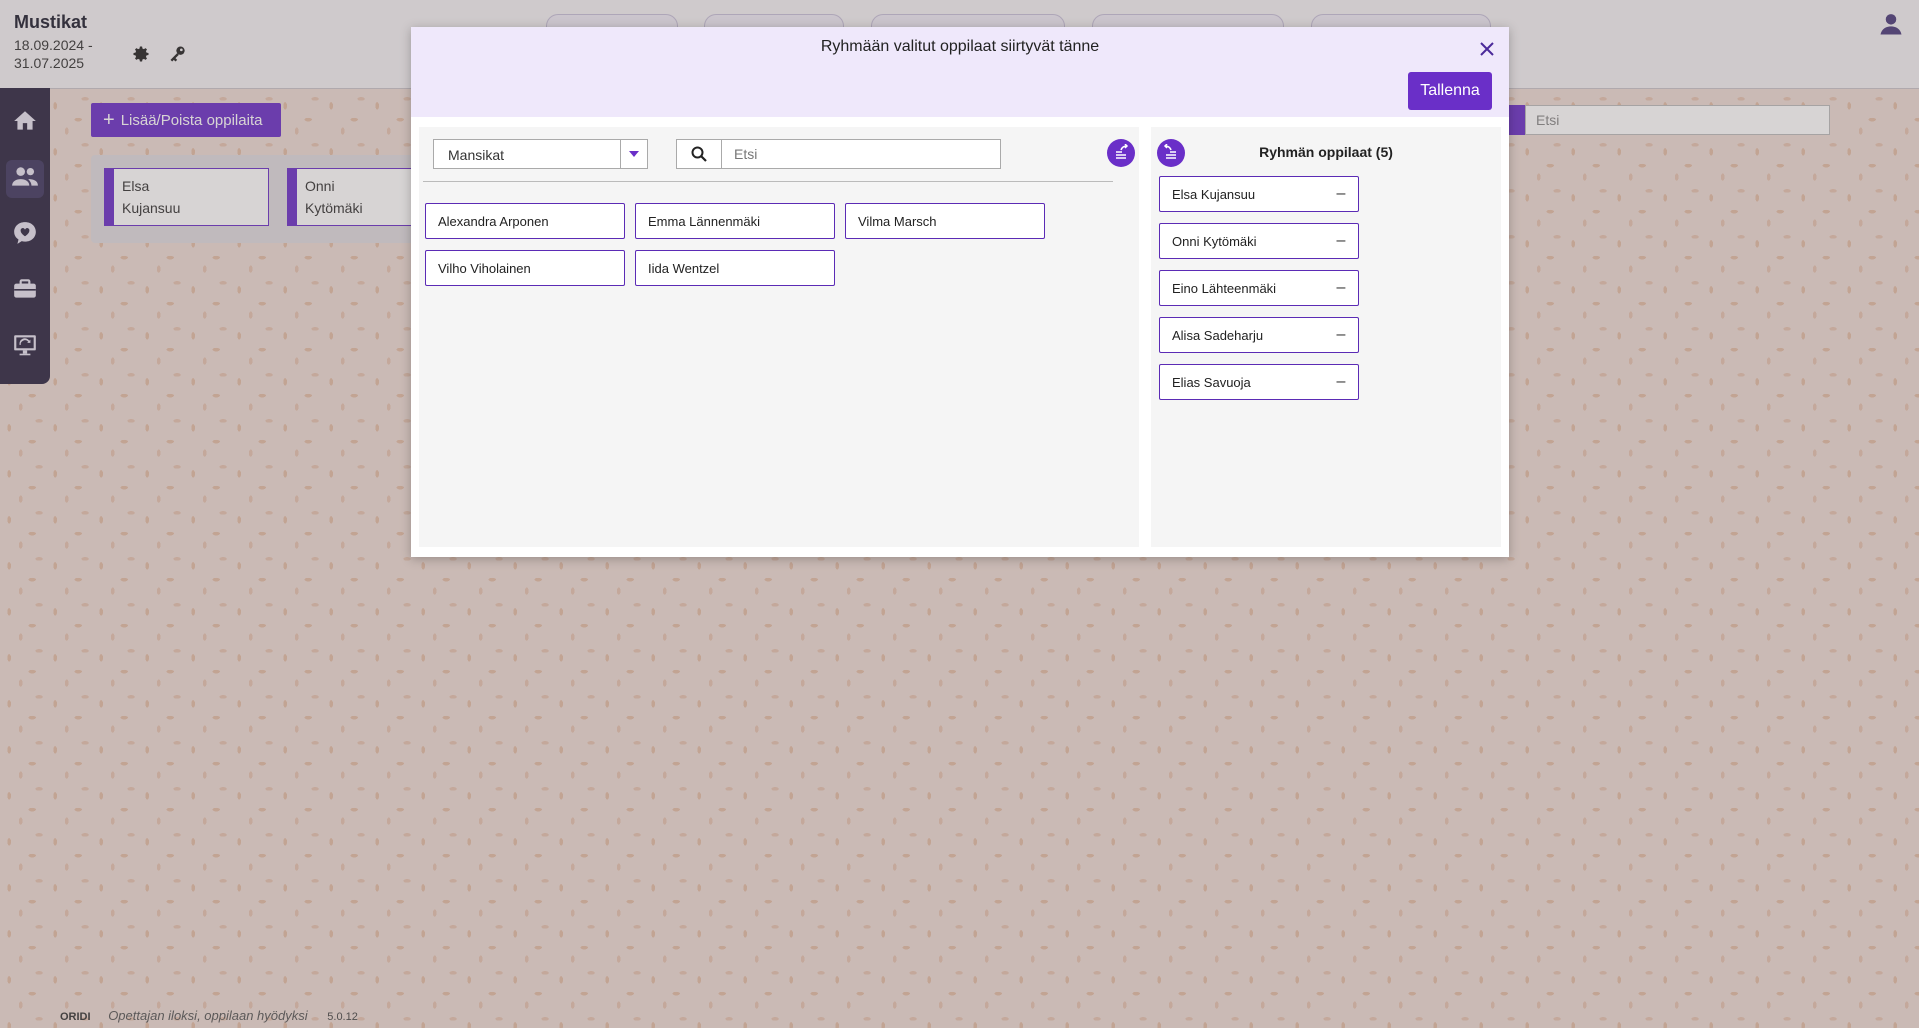 This screenshot has height=1028, width=1919. Describe the element at coordinates (1211, 382) in the screenshot. I see `member-name: Elias Savuoja` at that location.